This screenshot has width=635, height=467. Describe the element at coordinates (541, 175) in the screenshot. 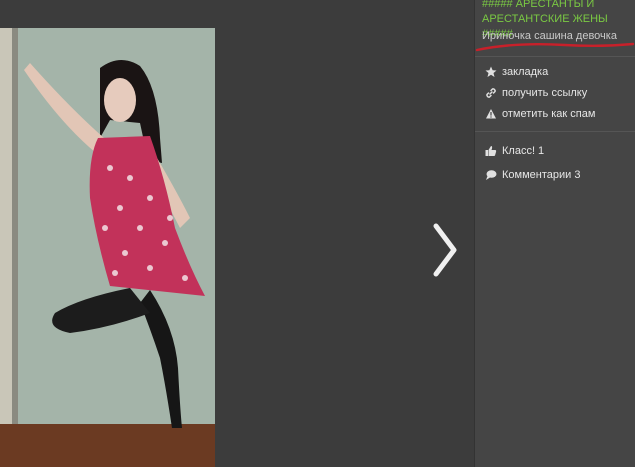

I see `comments-count-label: Комментарии 3` at that location.